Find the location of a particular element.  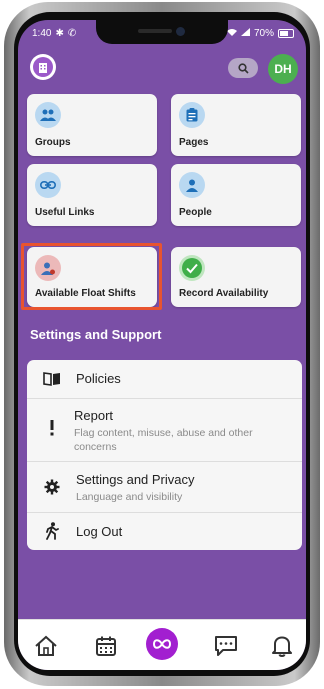

infinity-icon is located at coordinates (162, 644).